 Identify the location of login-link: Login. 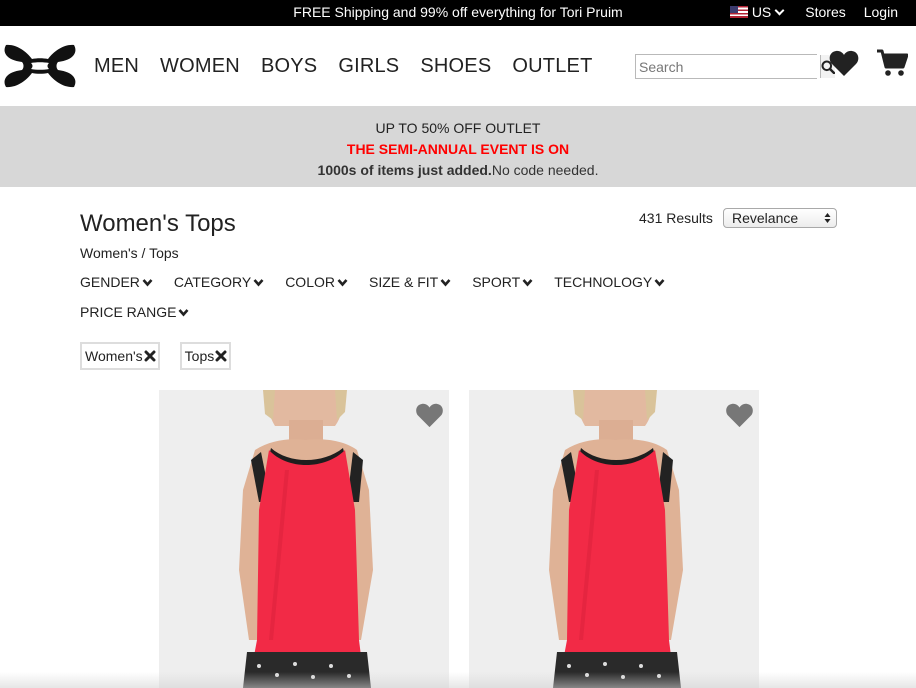
(881, 12).